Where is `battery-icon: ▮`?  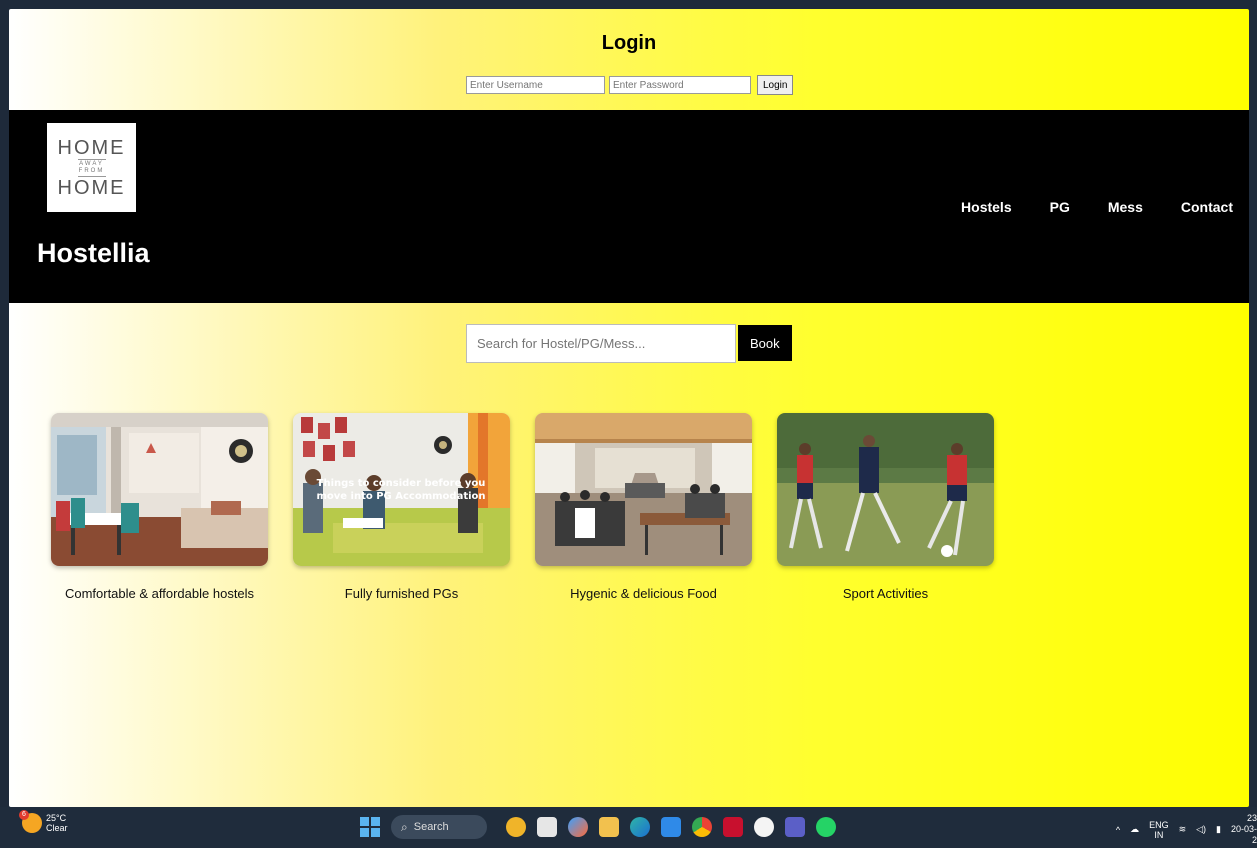
battery-icon: ▮ is located at coordinates (1218, 829).